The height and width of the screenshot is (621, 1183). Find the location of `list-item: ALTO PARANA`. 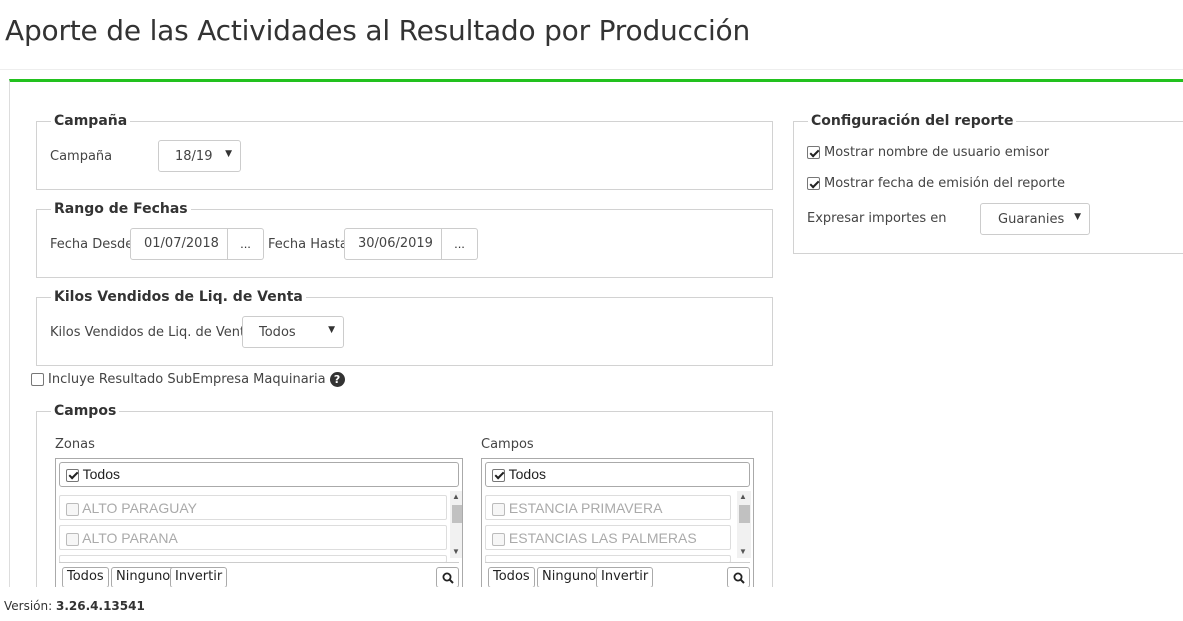

list-item: ALTO PARANA is located at coordinates (253, 537).